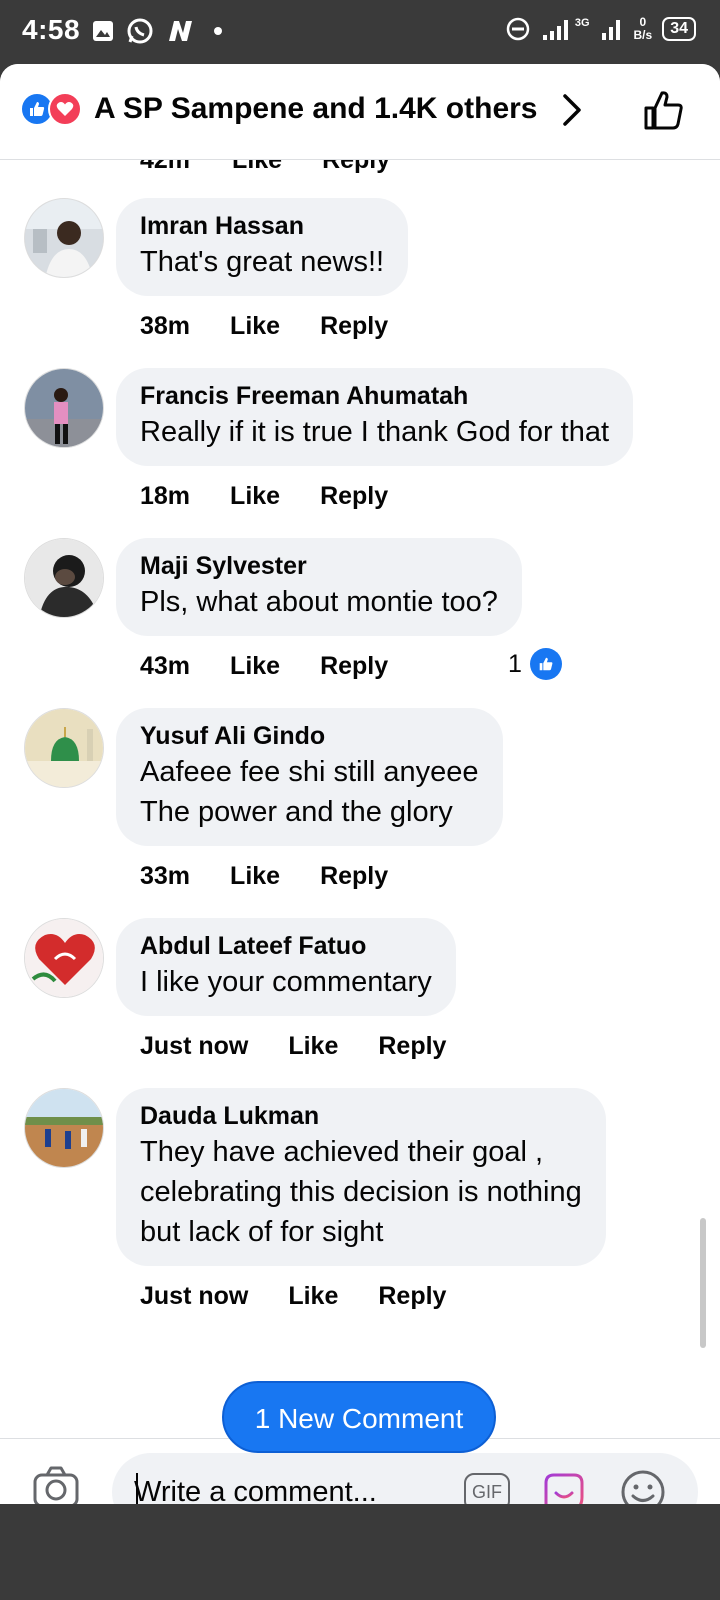  Describe the element at coordinates (180, 31) in the screenshot. I see `news-app-icon` at that location.